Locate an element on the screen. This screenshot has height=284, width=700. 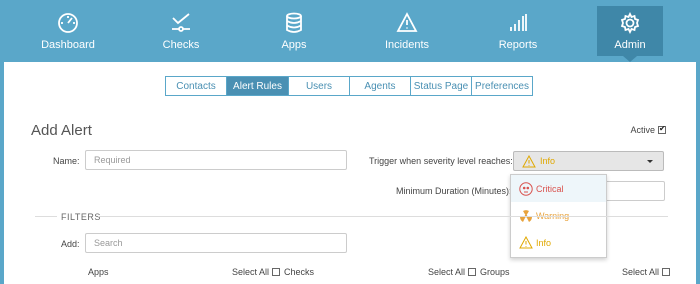
search-placeholder: Search is located at coordinates (108, 243).